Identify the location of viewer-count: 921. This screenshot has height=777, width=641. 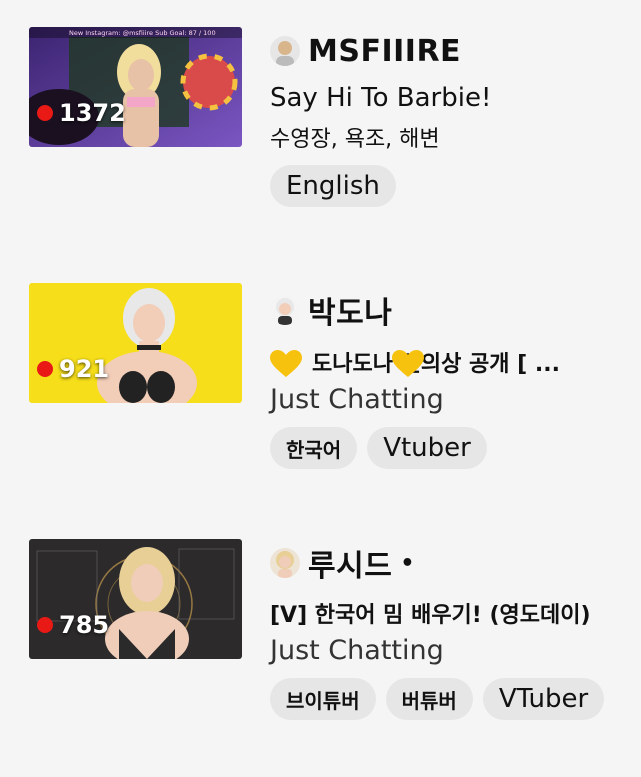
(73, 369).